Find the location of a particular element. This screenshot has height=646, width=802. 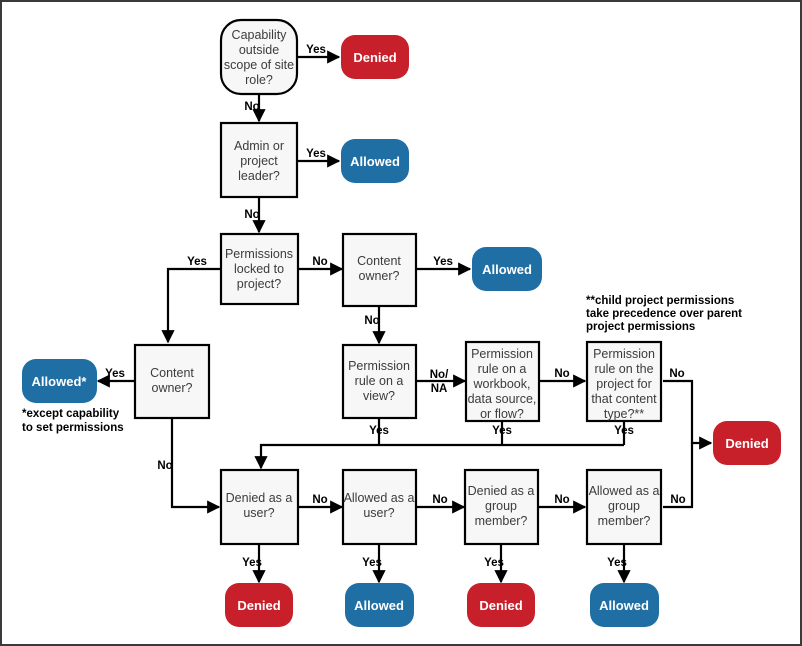

edge-label-view-yes: Yes is located at coordinates (379, 431).